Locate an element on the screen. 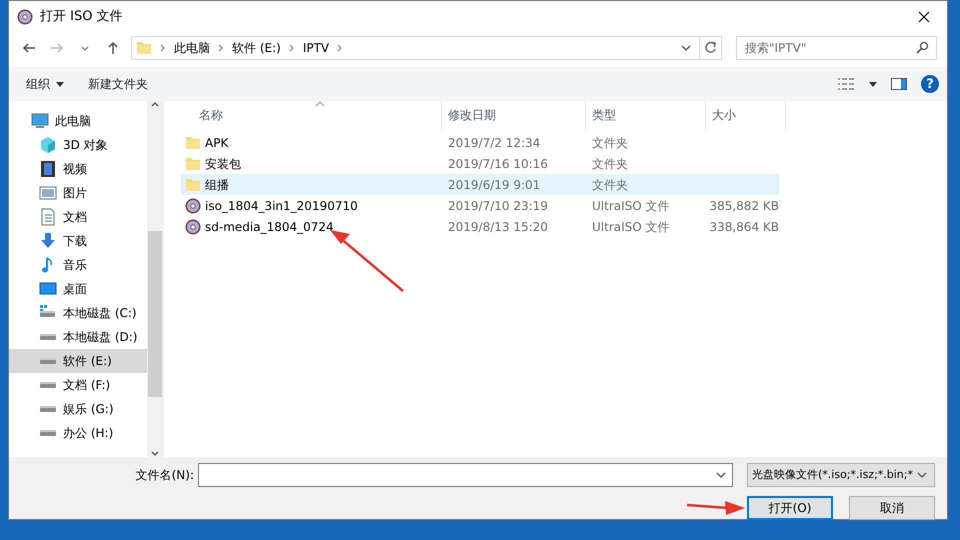  file-row: 组播 2019/6/19 9:01 文件夹 is located at coordinates (480, 184).